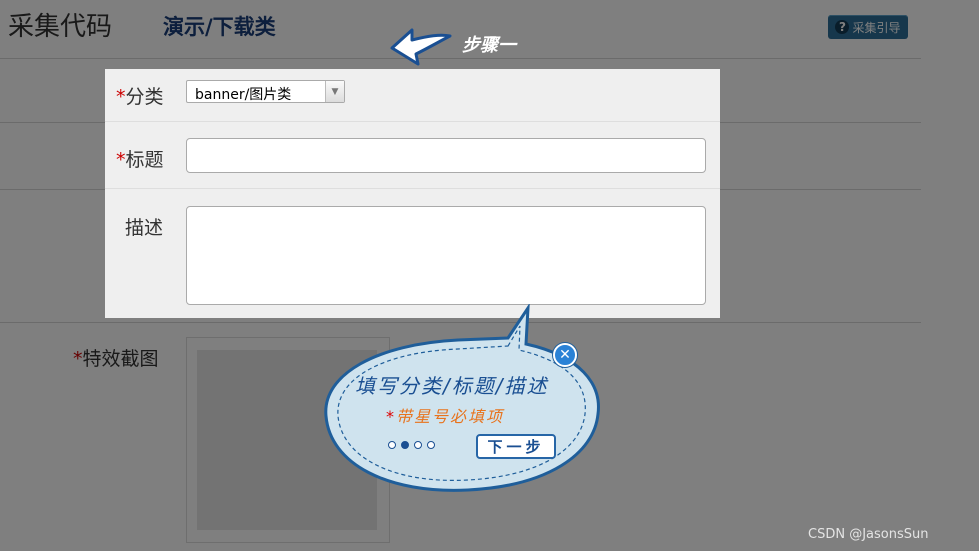  I want to click on close-icon: ✕, so click(565, 355).